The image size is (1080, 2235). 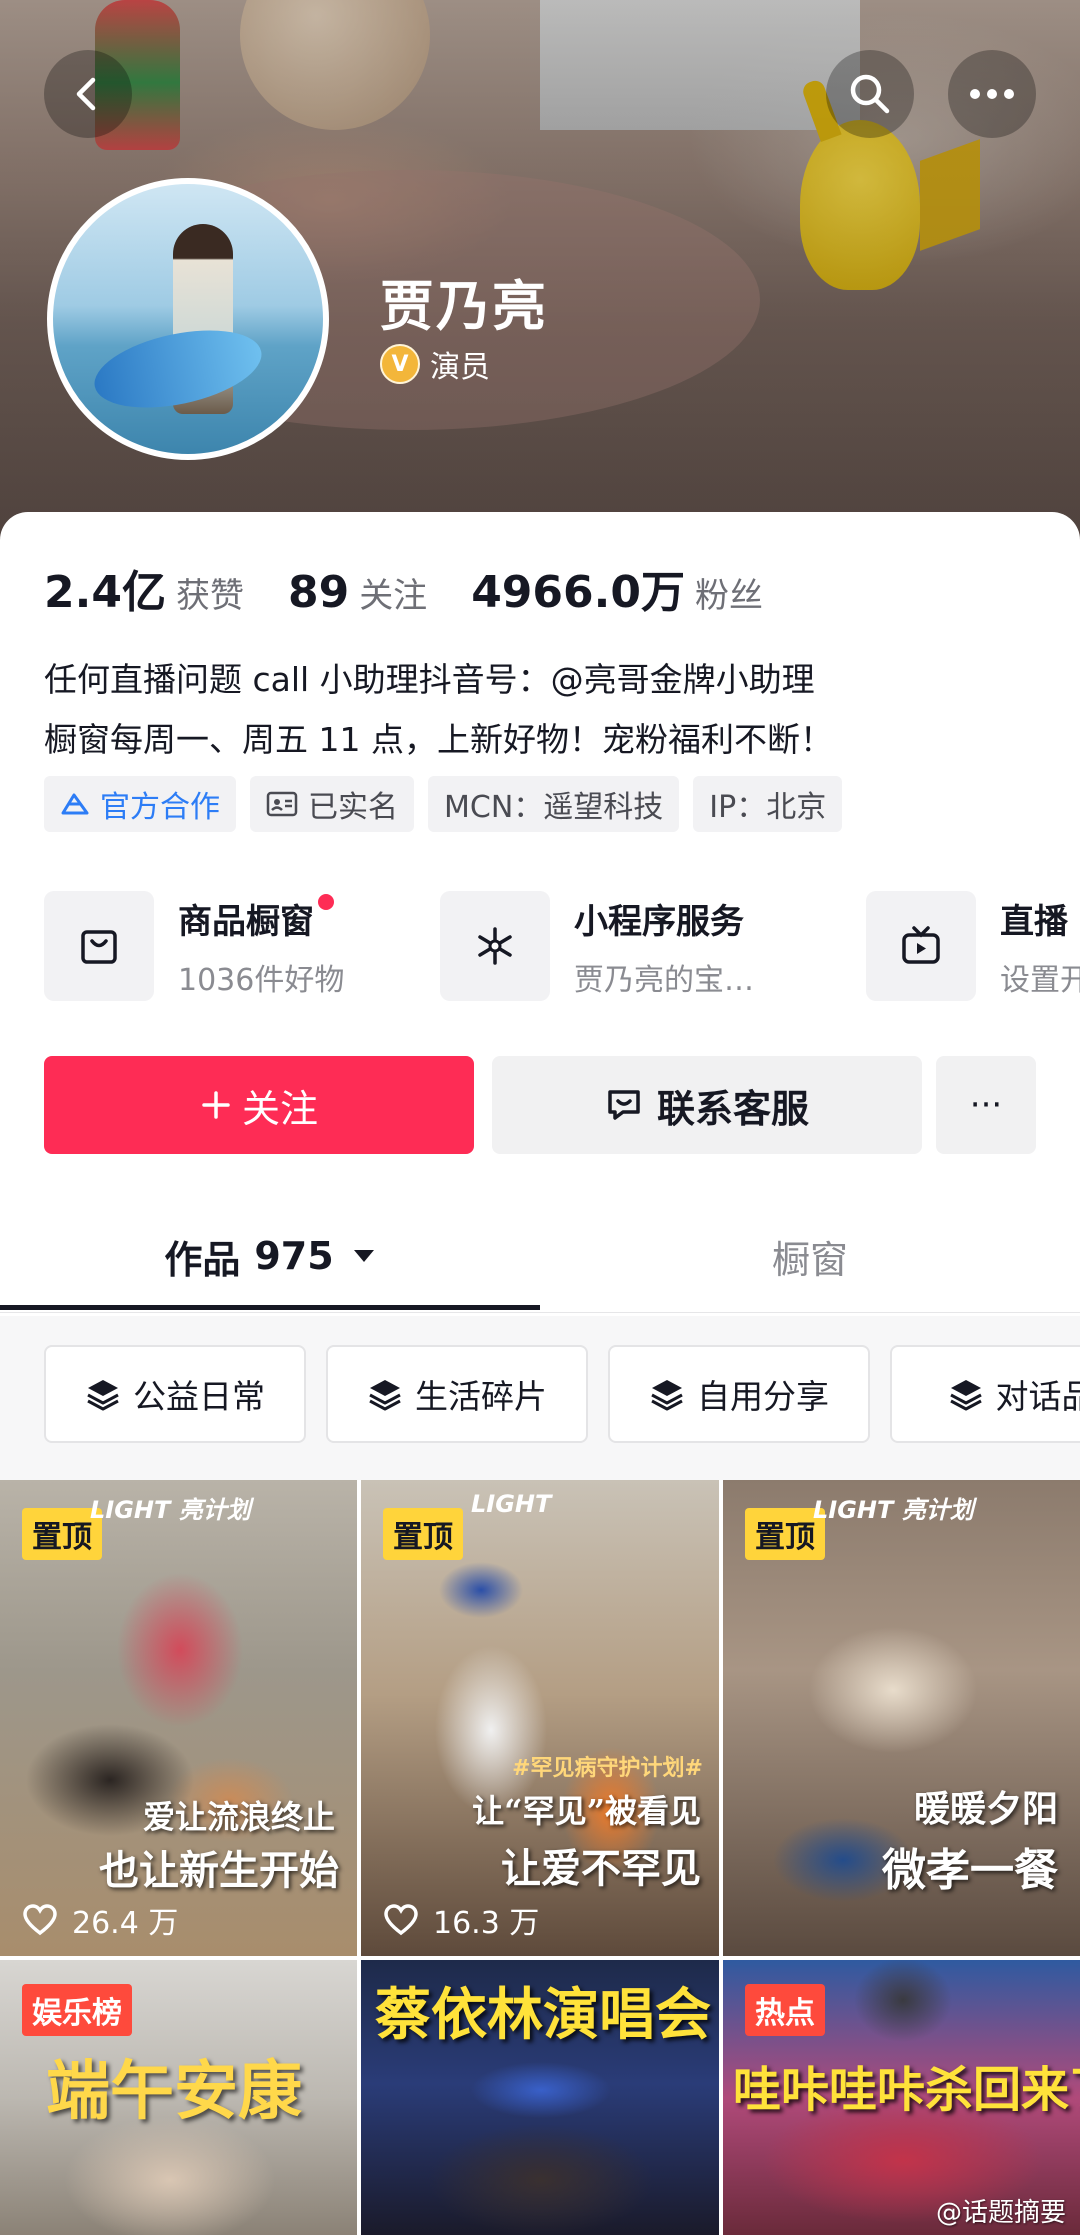 What do you see at coordinates (294, 1256) in the screenshot?
I see `tab-works-count: 975` at bounding box center [294, 1256].